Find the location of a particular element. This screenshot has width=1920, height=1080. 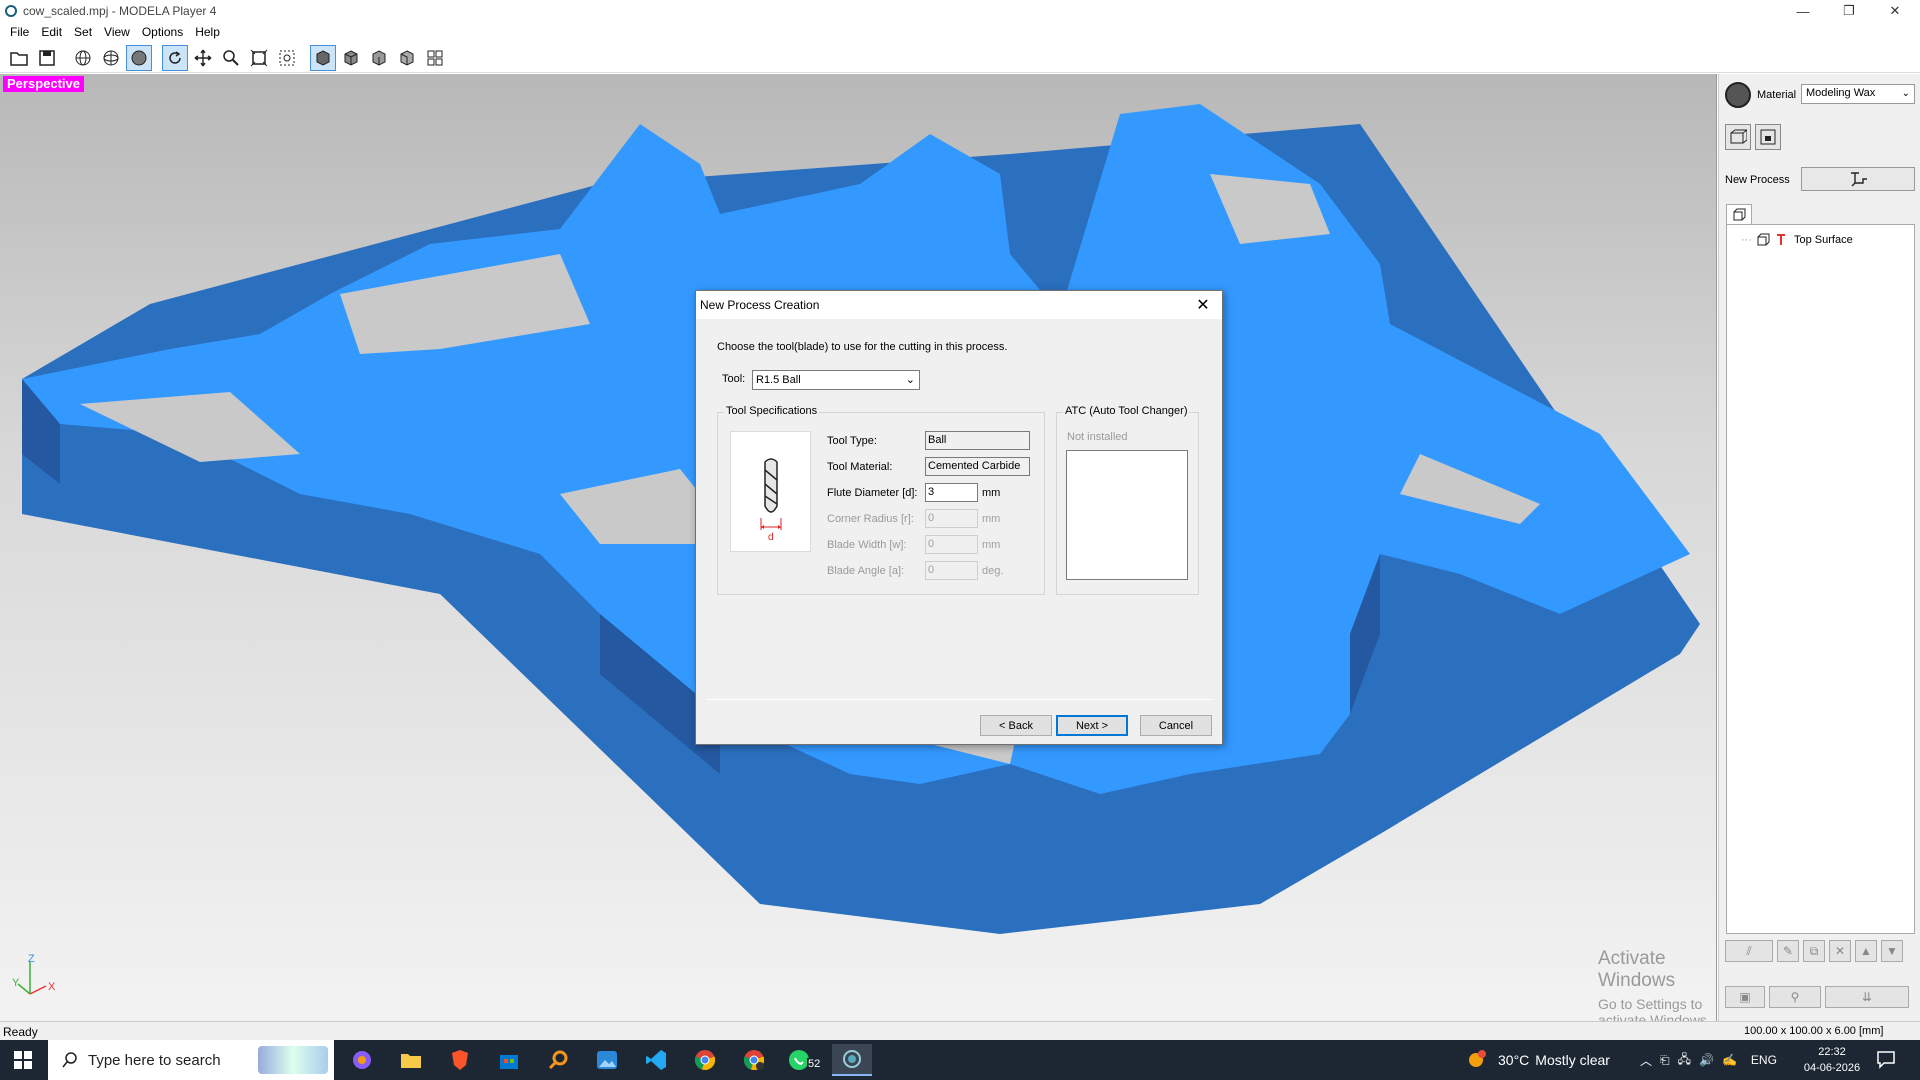

material-icon is located at coordinates (1738, 95).